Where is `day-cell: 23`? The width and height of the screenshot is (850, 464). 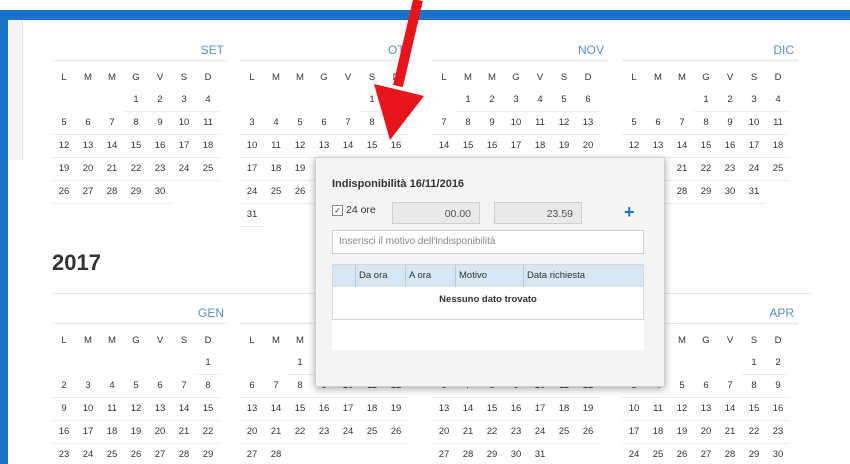 day-cell: 23 is located at coordinates (516, 432).